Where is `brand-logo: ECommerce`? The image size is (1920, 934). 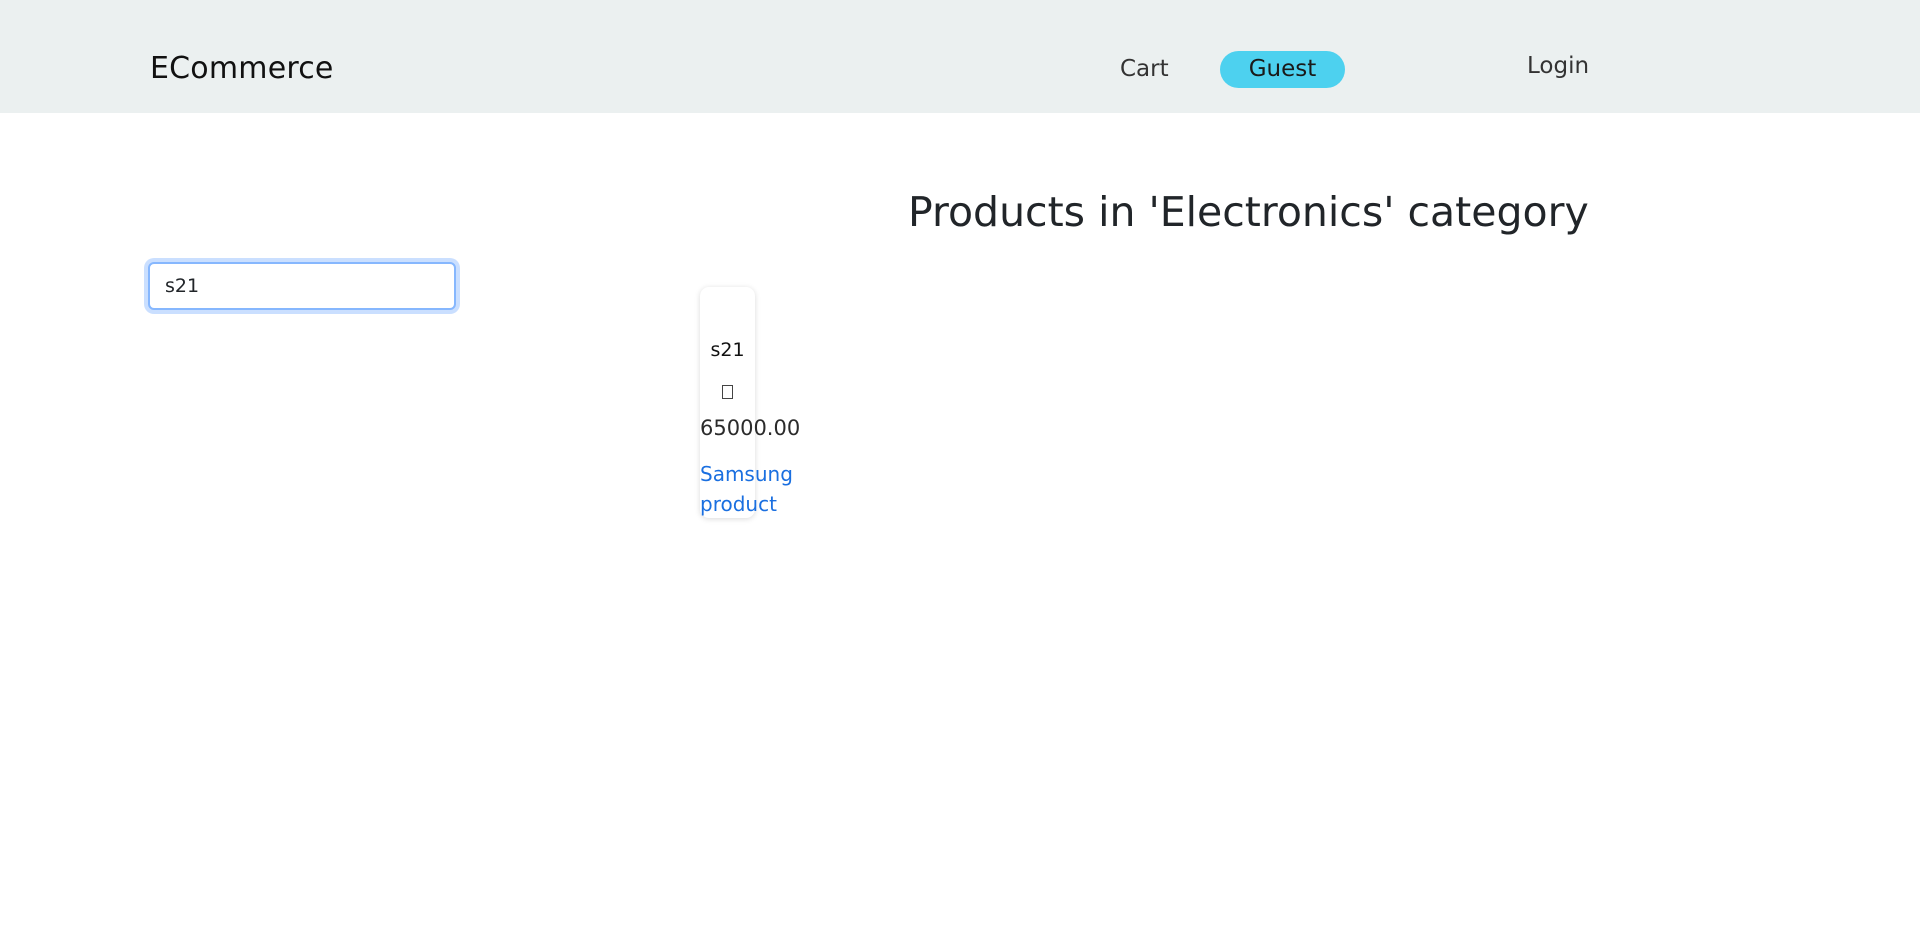
brand-logo: ECommerce is located at coordinates (242, 69).